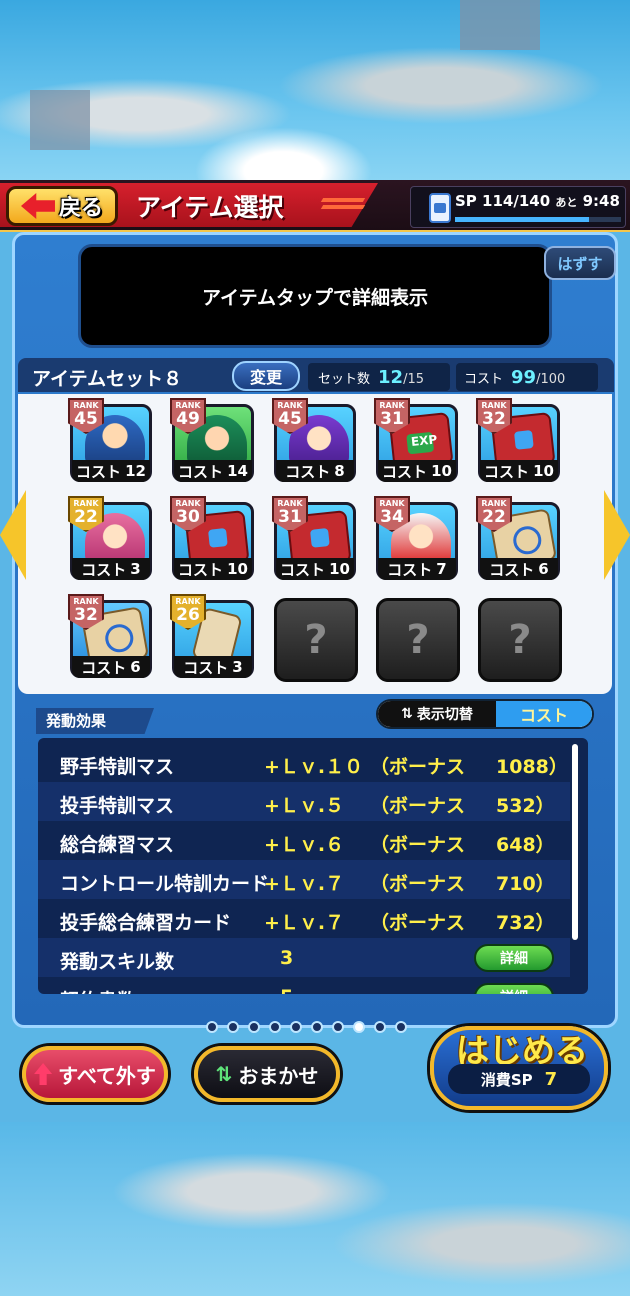 This screenshot has height=1296, width=630. What do you see at coordinates (601, 201) in the screenshot?
I see `sp-timer: 9:48` at bounding box center [601, 201].